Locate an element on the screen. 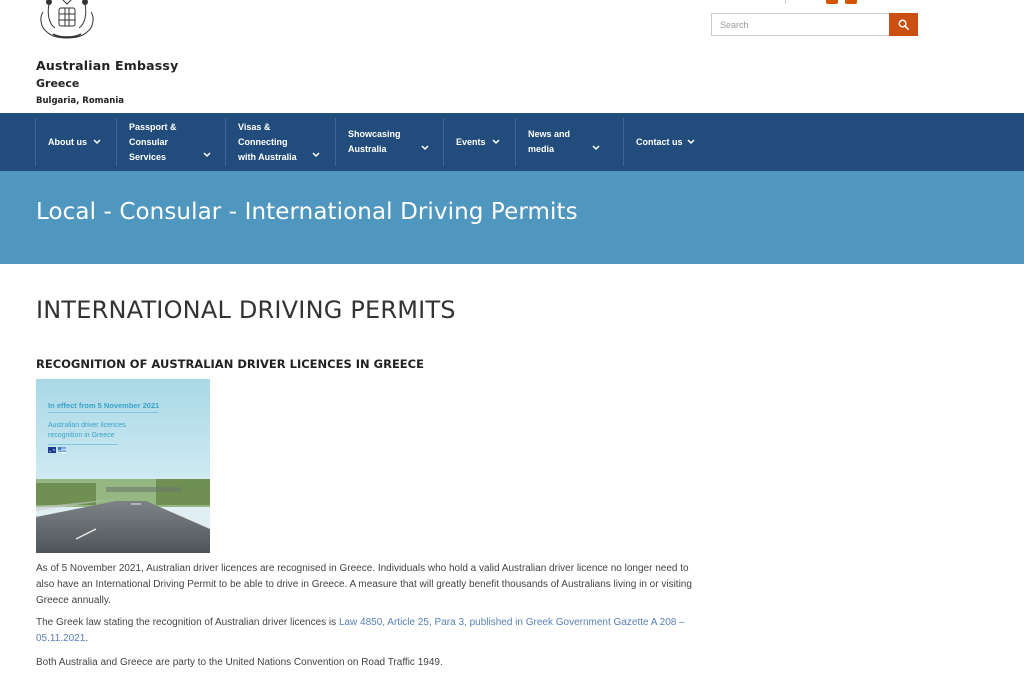 This screenshot has width=1024, height=675. nav-item-visas: Visas & Connecting with Australia is located at coordinates (280, 142).